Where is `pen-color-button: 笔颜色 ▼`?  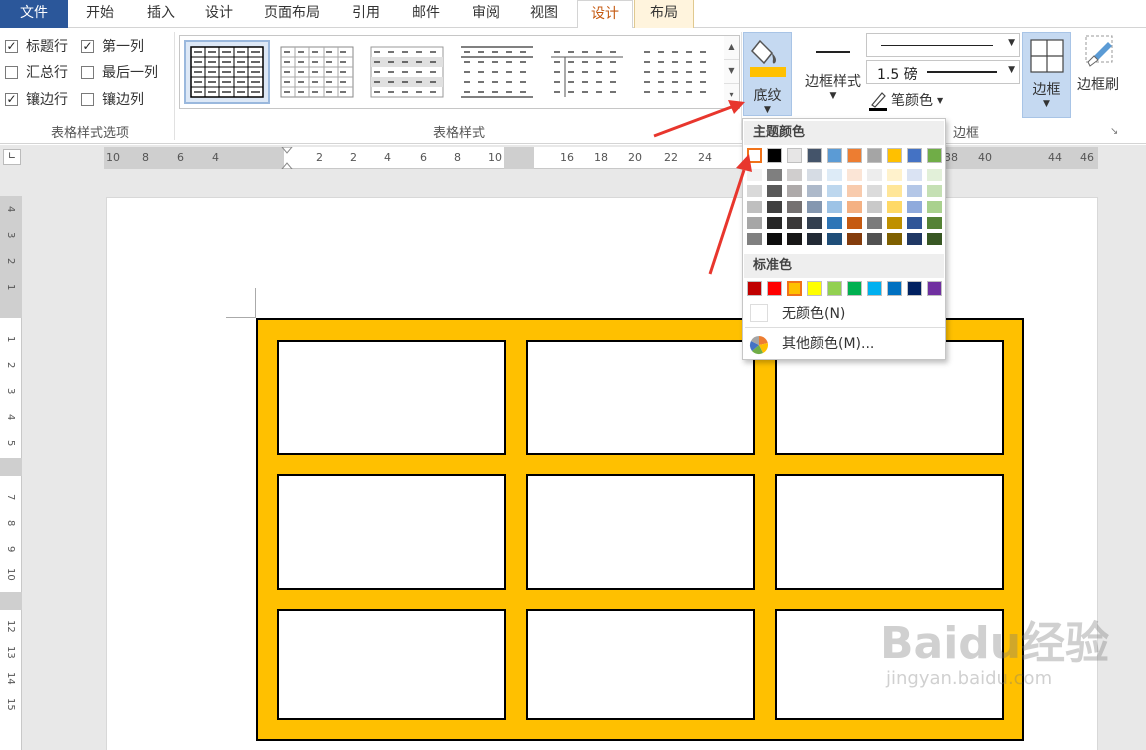 pen-color-button: 笔颜色 ▼ is located at coordinates (913, 100).